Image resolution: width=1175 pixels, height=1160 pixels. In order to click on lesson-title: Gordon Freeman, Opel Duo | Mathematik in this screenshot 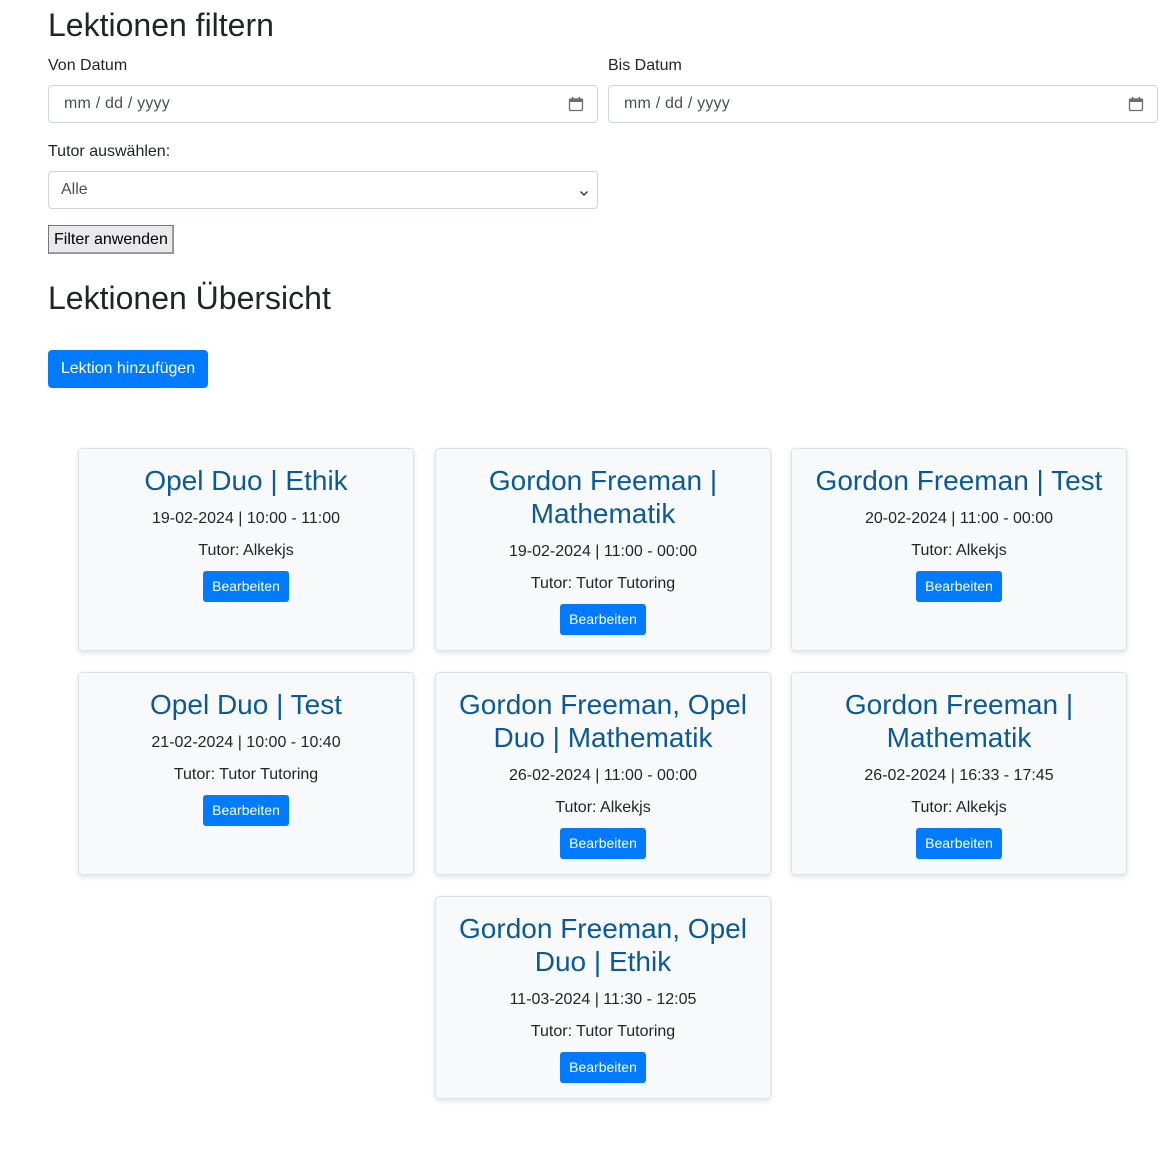, I will do `click(603, 721)`.